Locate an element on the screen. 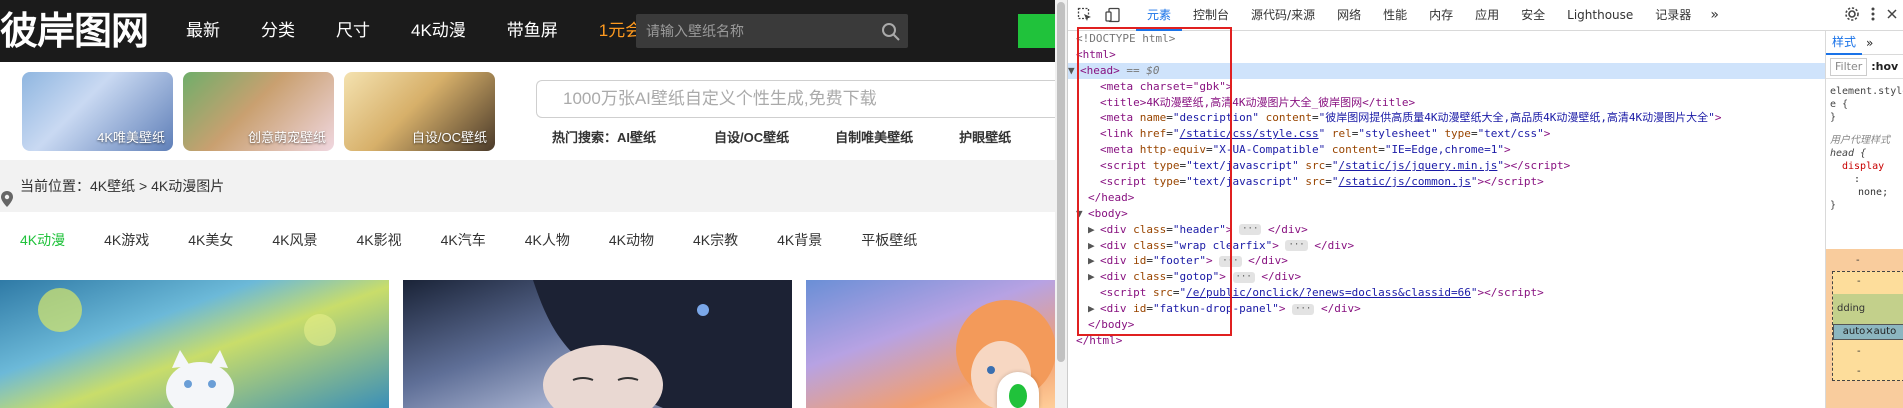  tab-memory: 内存 is located at coordinates (1441, 15).